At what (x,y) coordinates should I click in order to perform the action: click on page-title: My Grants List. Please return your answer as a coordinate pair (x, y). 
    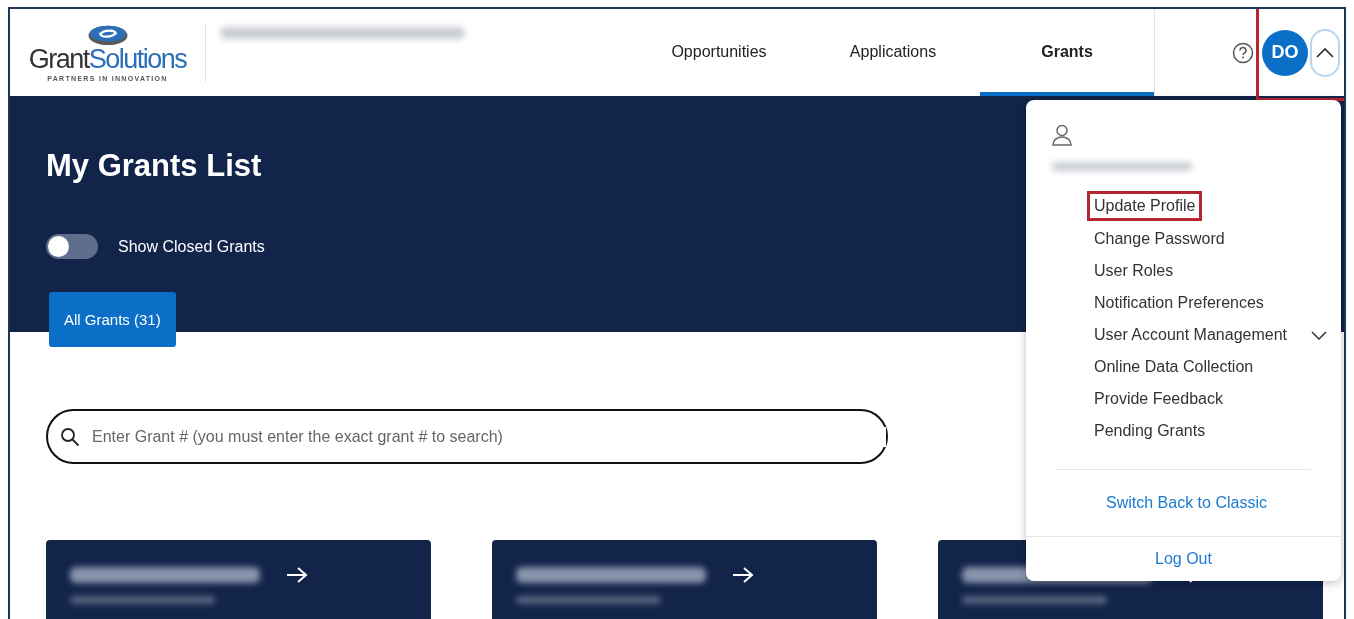
    Looking at the image, I should click on (154, 166).